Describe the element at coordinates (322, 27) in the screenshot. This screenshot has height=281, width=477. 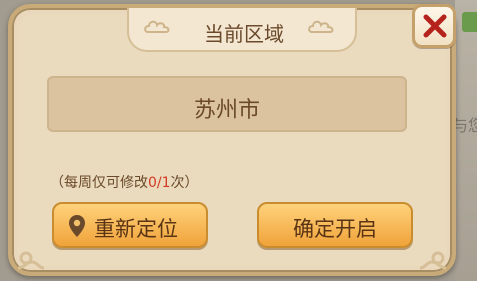
I see `cloud-ornament-right-icon` at that location.